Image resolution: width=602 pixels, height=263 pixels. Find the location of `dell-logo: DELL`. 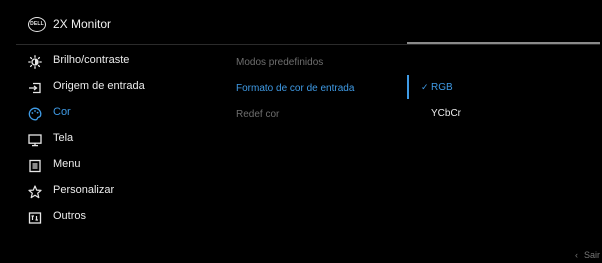

dell-logo: DELL is located at coordinates (37, 24).